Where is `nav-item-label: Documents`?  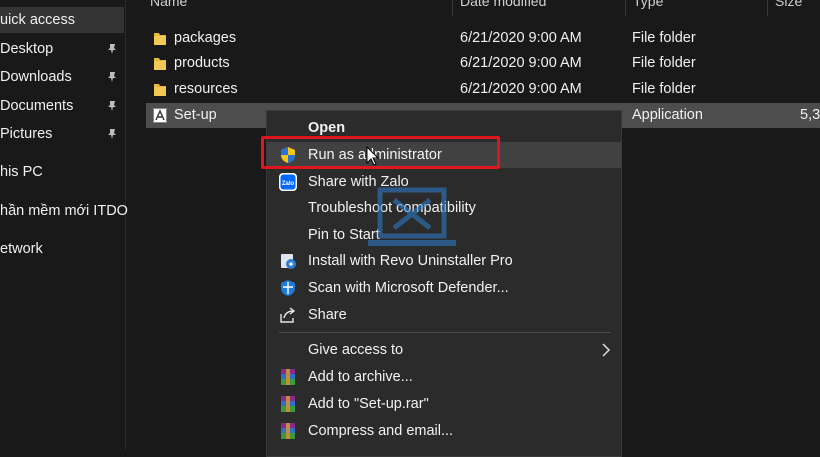
nav-item-label: Documents is located at coordinates (37, 106).